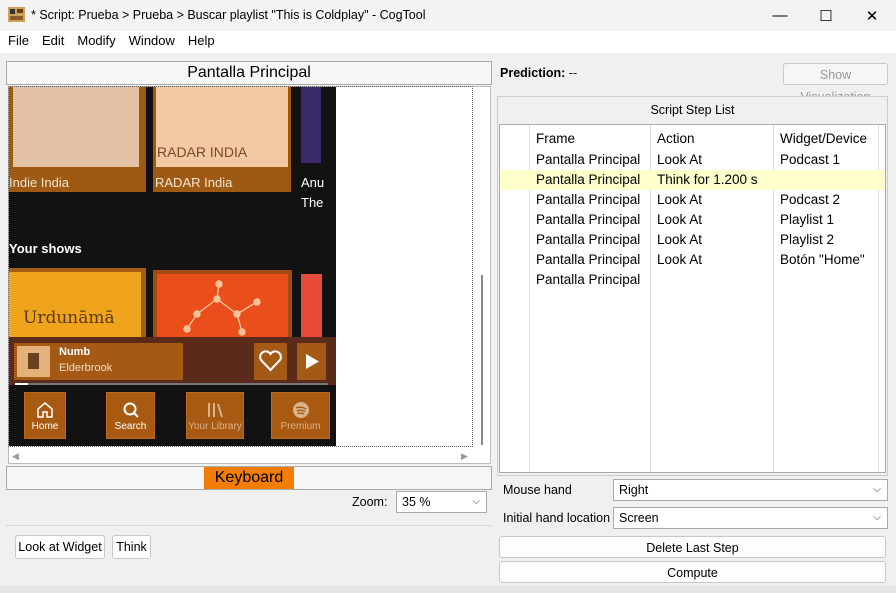 The image size is (896, 593). Describe the element at coordinates (448, 42) in the screenshot. I see `menu-bar: File Edit Modify Window Help` at that location.